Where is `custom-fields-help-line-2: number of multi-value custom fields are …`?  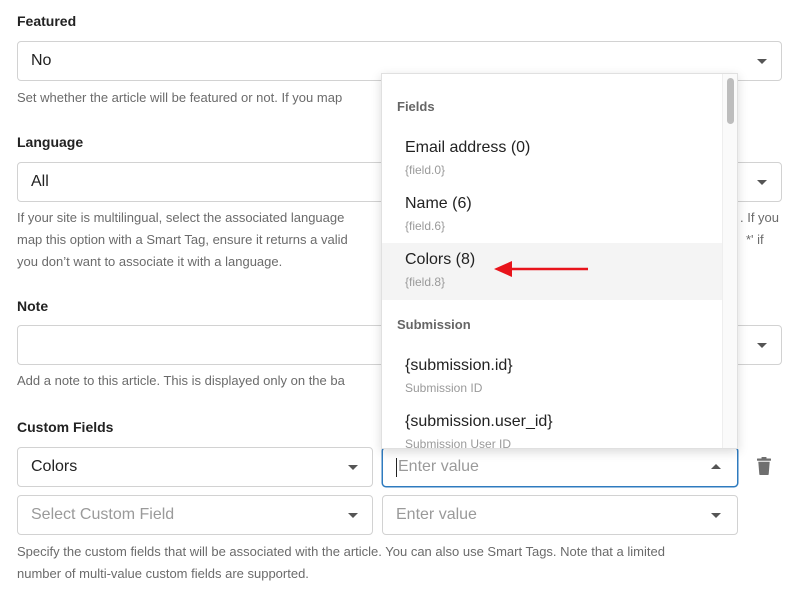 custom-fields-help-line-2: number of multi-value custom fields are … is located at coordinates (163, 573).